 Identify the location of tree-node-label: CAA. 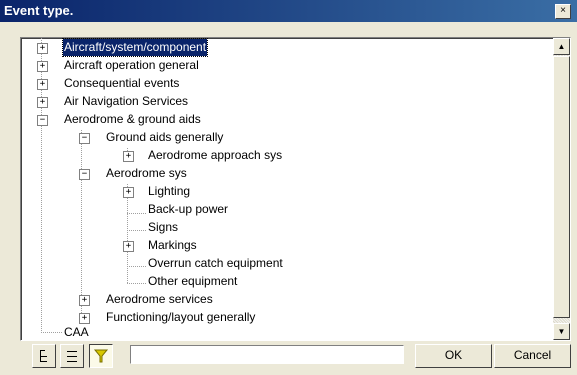
(76, 332).